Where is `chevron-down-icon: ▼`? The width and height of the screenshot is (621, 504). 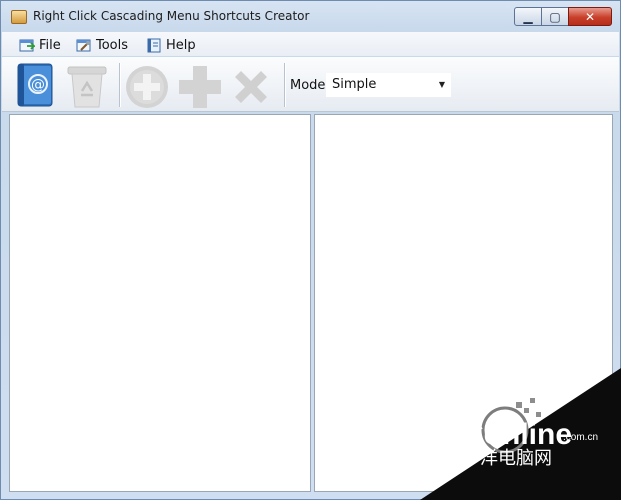 chevron-down-icon: ▼ is located at coordinates (441, 84).